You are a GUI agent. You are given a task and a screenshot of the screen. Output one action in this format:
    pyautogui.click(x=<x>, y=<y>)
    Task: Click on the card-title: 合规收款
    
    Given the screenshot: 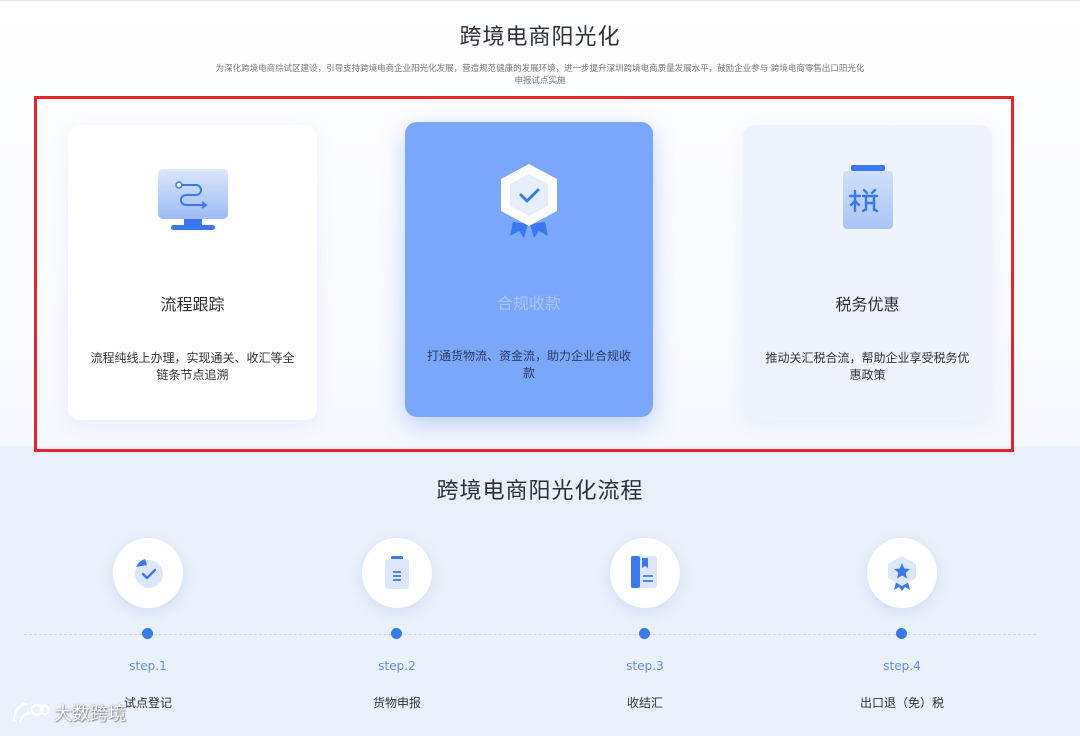 What is the action you would take?
    pyautogui.click(x=528, y=303)
    